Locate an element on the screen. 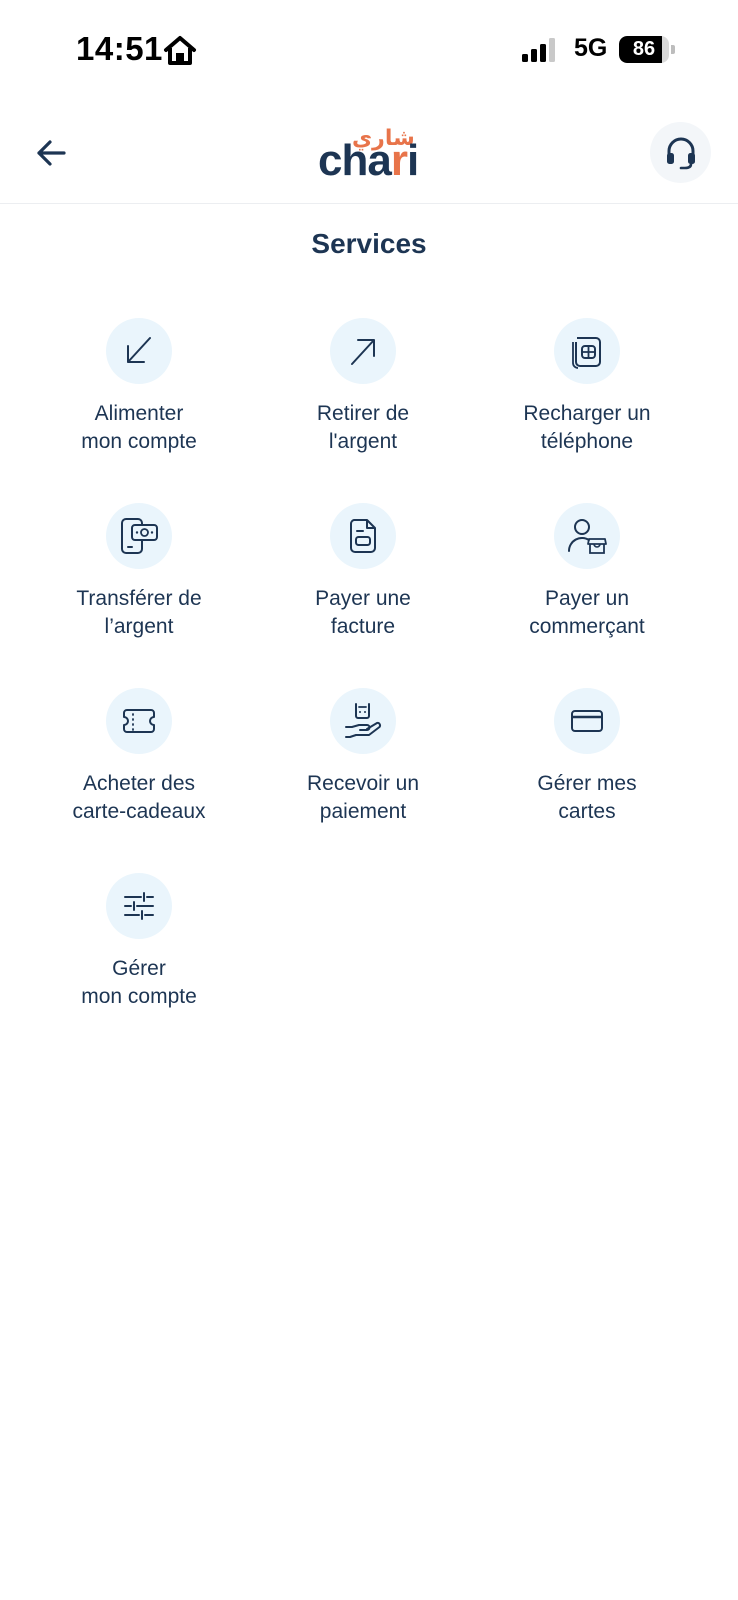 Image resolution: width=738 pixels, height=1600 pixels. arrow-left-icon is located at coordinates (51, 153).